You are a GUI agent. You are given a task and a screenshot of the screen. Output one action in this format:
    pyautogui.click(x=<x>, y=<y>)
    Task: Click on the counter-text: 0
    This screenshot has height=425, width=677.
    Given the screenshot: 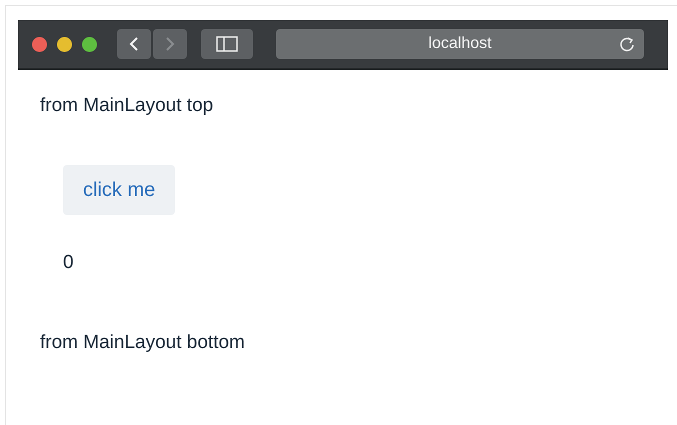 What is the action you would take?
    pyautogui.click(x=68, y=262)
    